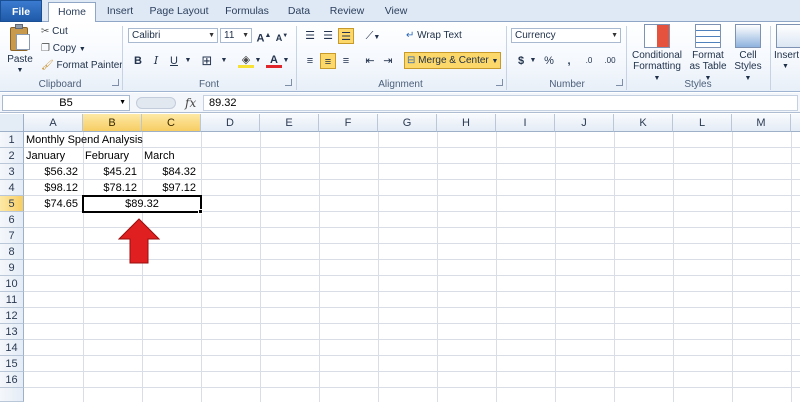 The width and height of the screenshot is (800, 402). Describe the element at coordinates (236, 35) in the screenshot. I see `font-size-combo: 11 ▼` at that location.